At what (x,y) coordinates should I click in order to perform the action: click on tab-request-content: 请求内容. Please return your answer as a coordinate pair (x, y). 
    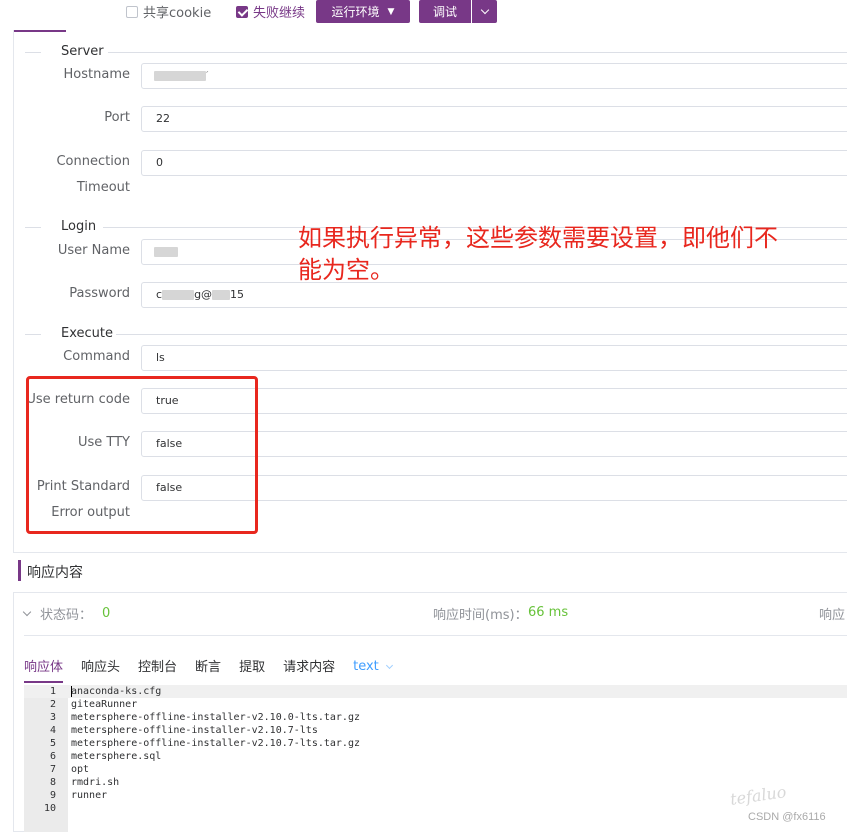
    Looking at the image, I should click on (309, 669).